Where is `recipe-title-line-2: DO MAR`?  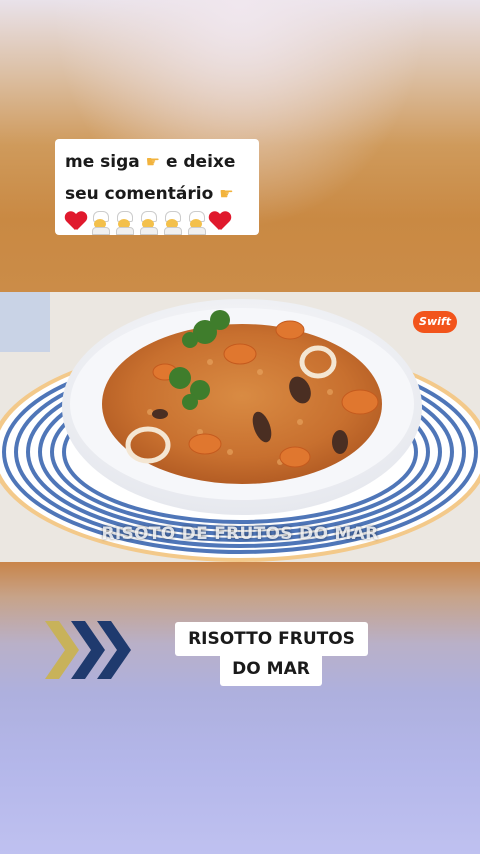 recipe-title-line-2: DO MAR is located at coordinates (271, 669).